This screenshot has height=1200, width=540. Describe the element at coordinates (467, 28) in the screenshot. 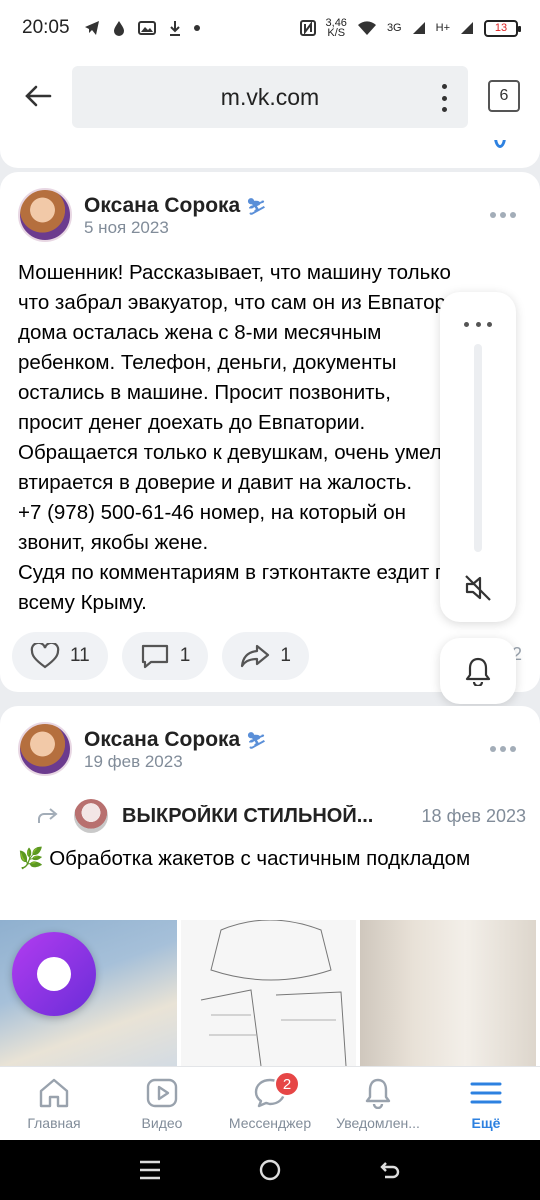

I see `signal-bars-2-icon` at that location.